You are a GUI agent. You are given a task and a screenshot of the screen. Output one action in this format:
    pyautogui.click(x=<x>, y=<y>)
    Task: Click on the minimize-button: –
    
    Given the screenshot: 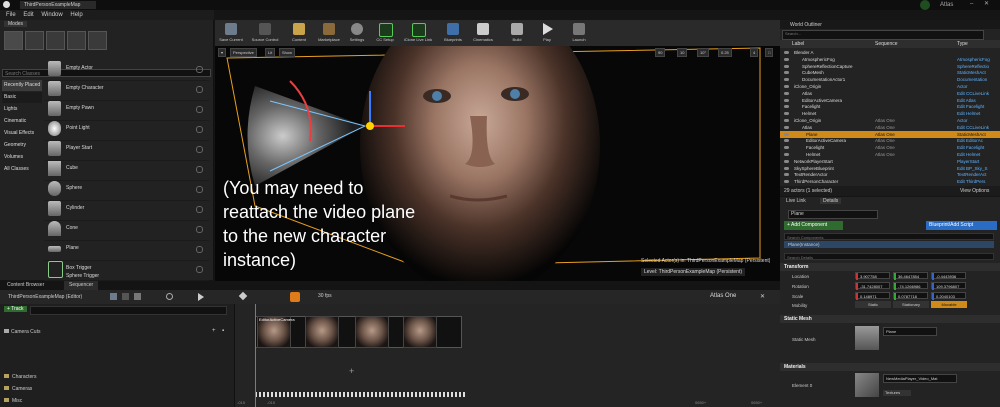 What is the action you would take?
    pyautogui.click(x=974, y=4)
    